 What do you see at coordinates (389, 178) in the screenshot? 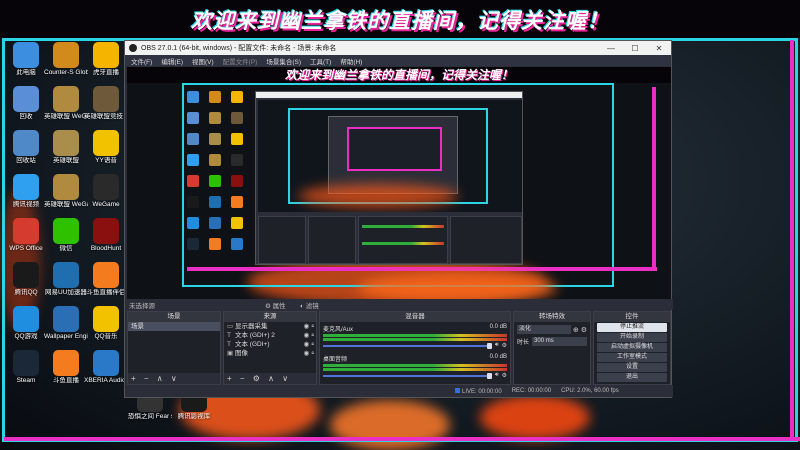
I see `preview-nested-obs` at bounding box center [389, 178].